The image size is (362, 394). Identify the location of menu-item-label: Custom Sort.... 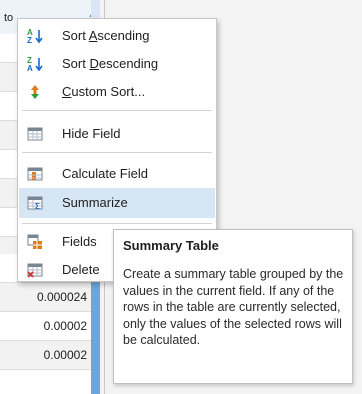
(104, 91).